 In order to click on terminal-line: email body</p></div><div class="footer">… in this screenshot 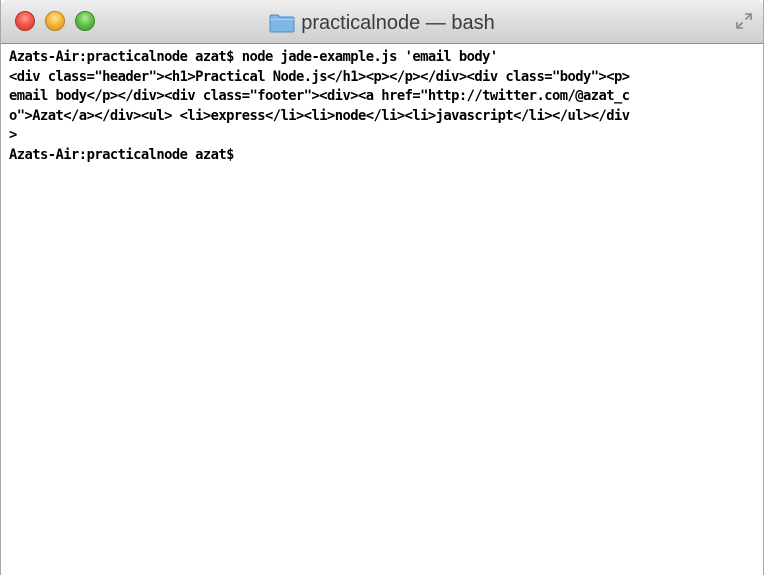, I will do `click(319, 96)`.